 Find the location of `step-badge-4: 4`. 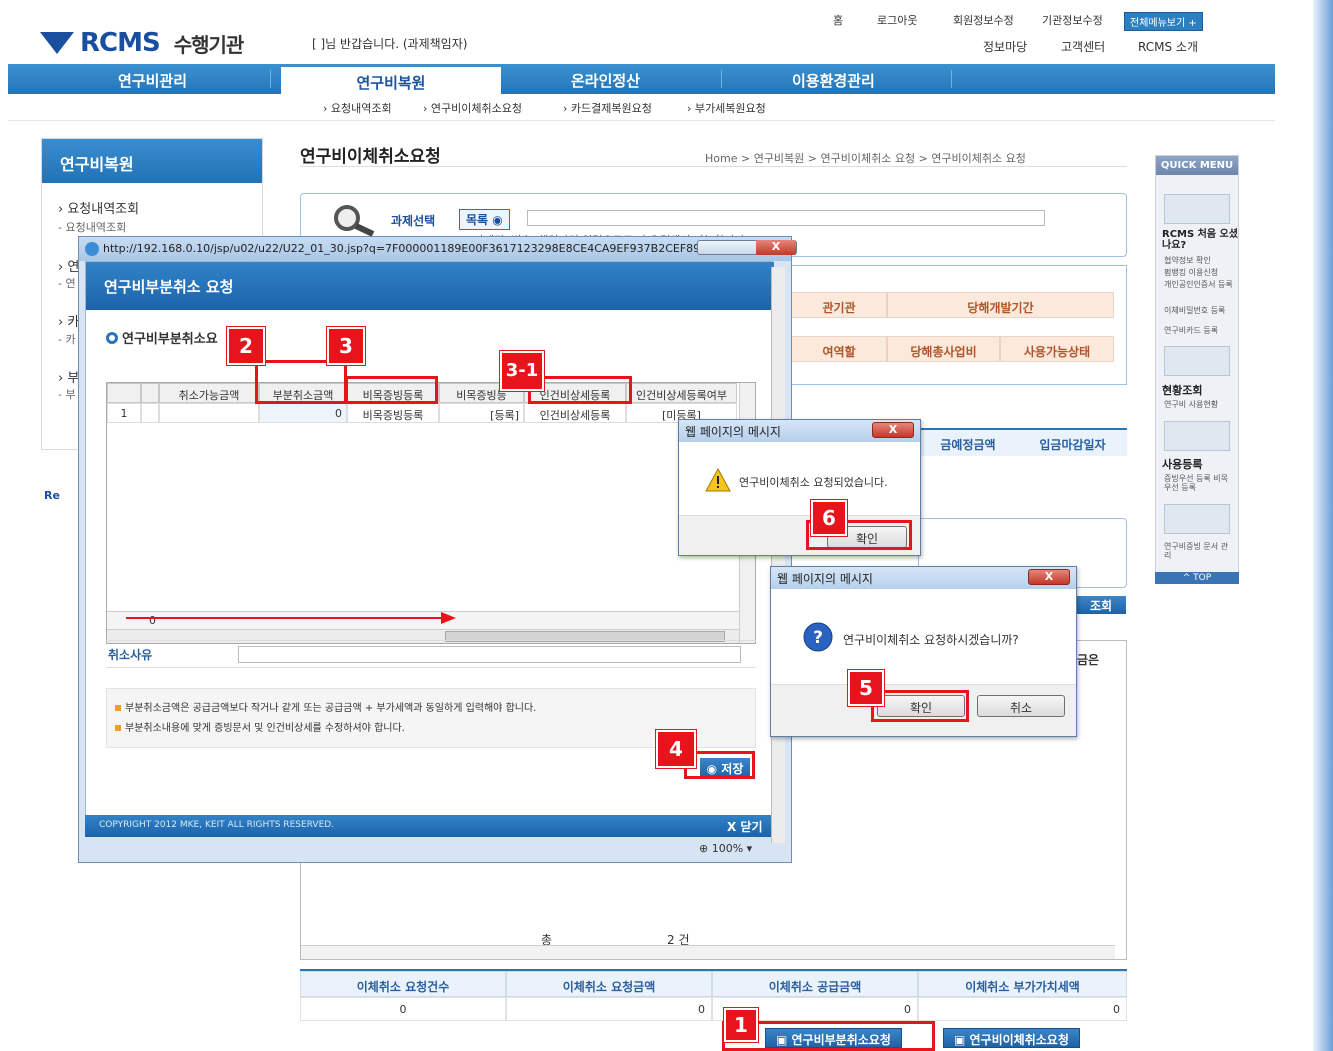

step-badge-4: 4 is located at coordinates (676, 749).